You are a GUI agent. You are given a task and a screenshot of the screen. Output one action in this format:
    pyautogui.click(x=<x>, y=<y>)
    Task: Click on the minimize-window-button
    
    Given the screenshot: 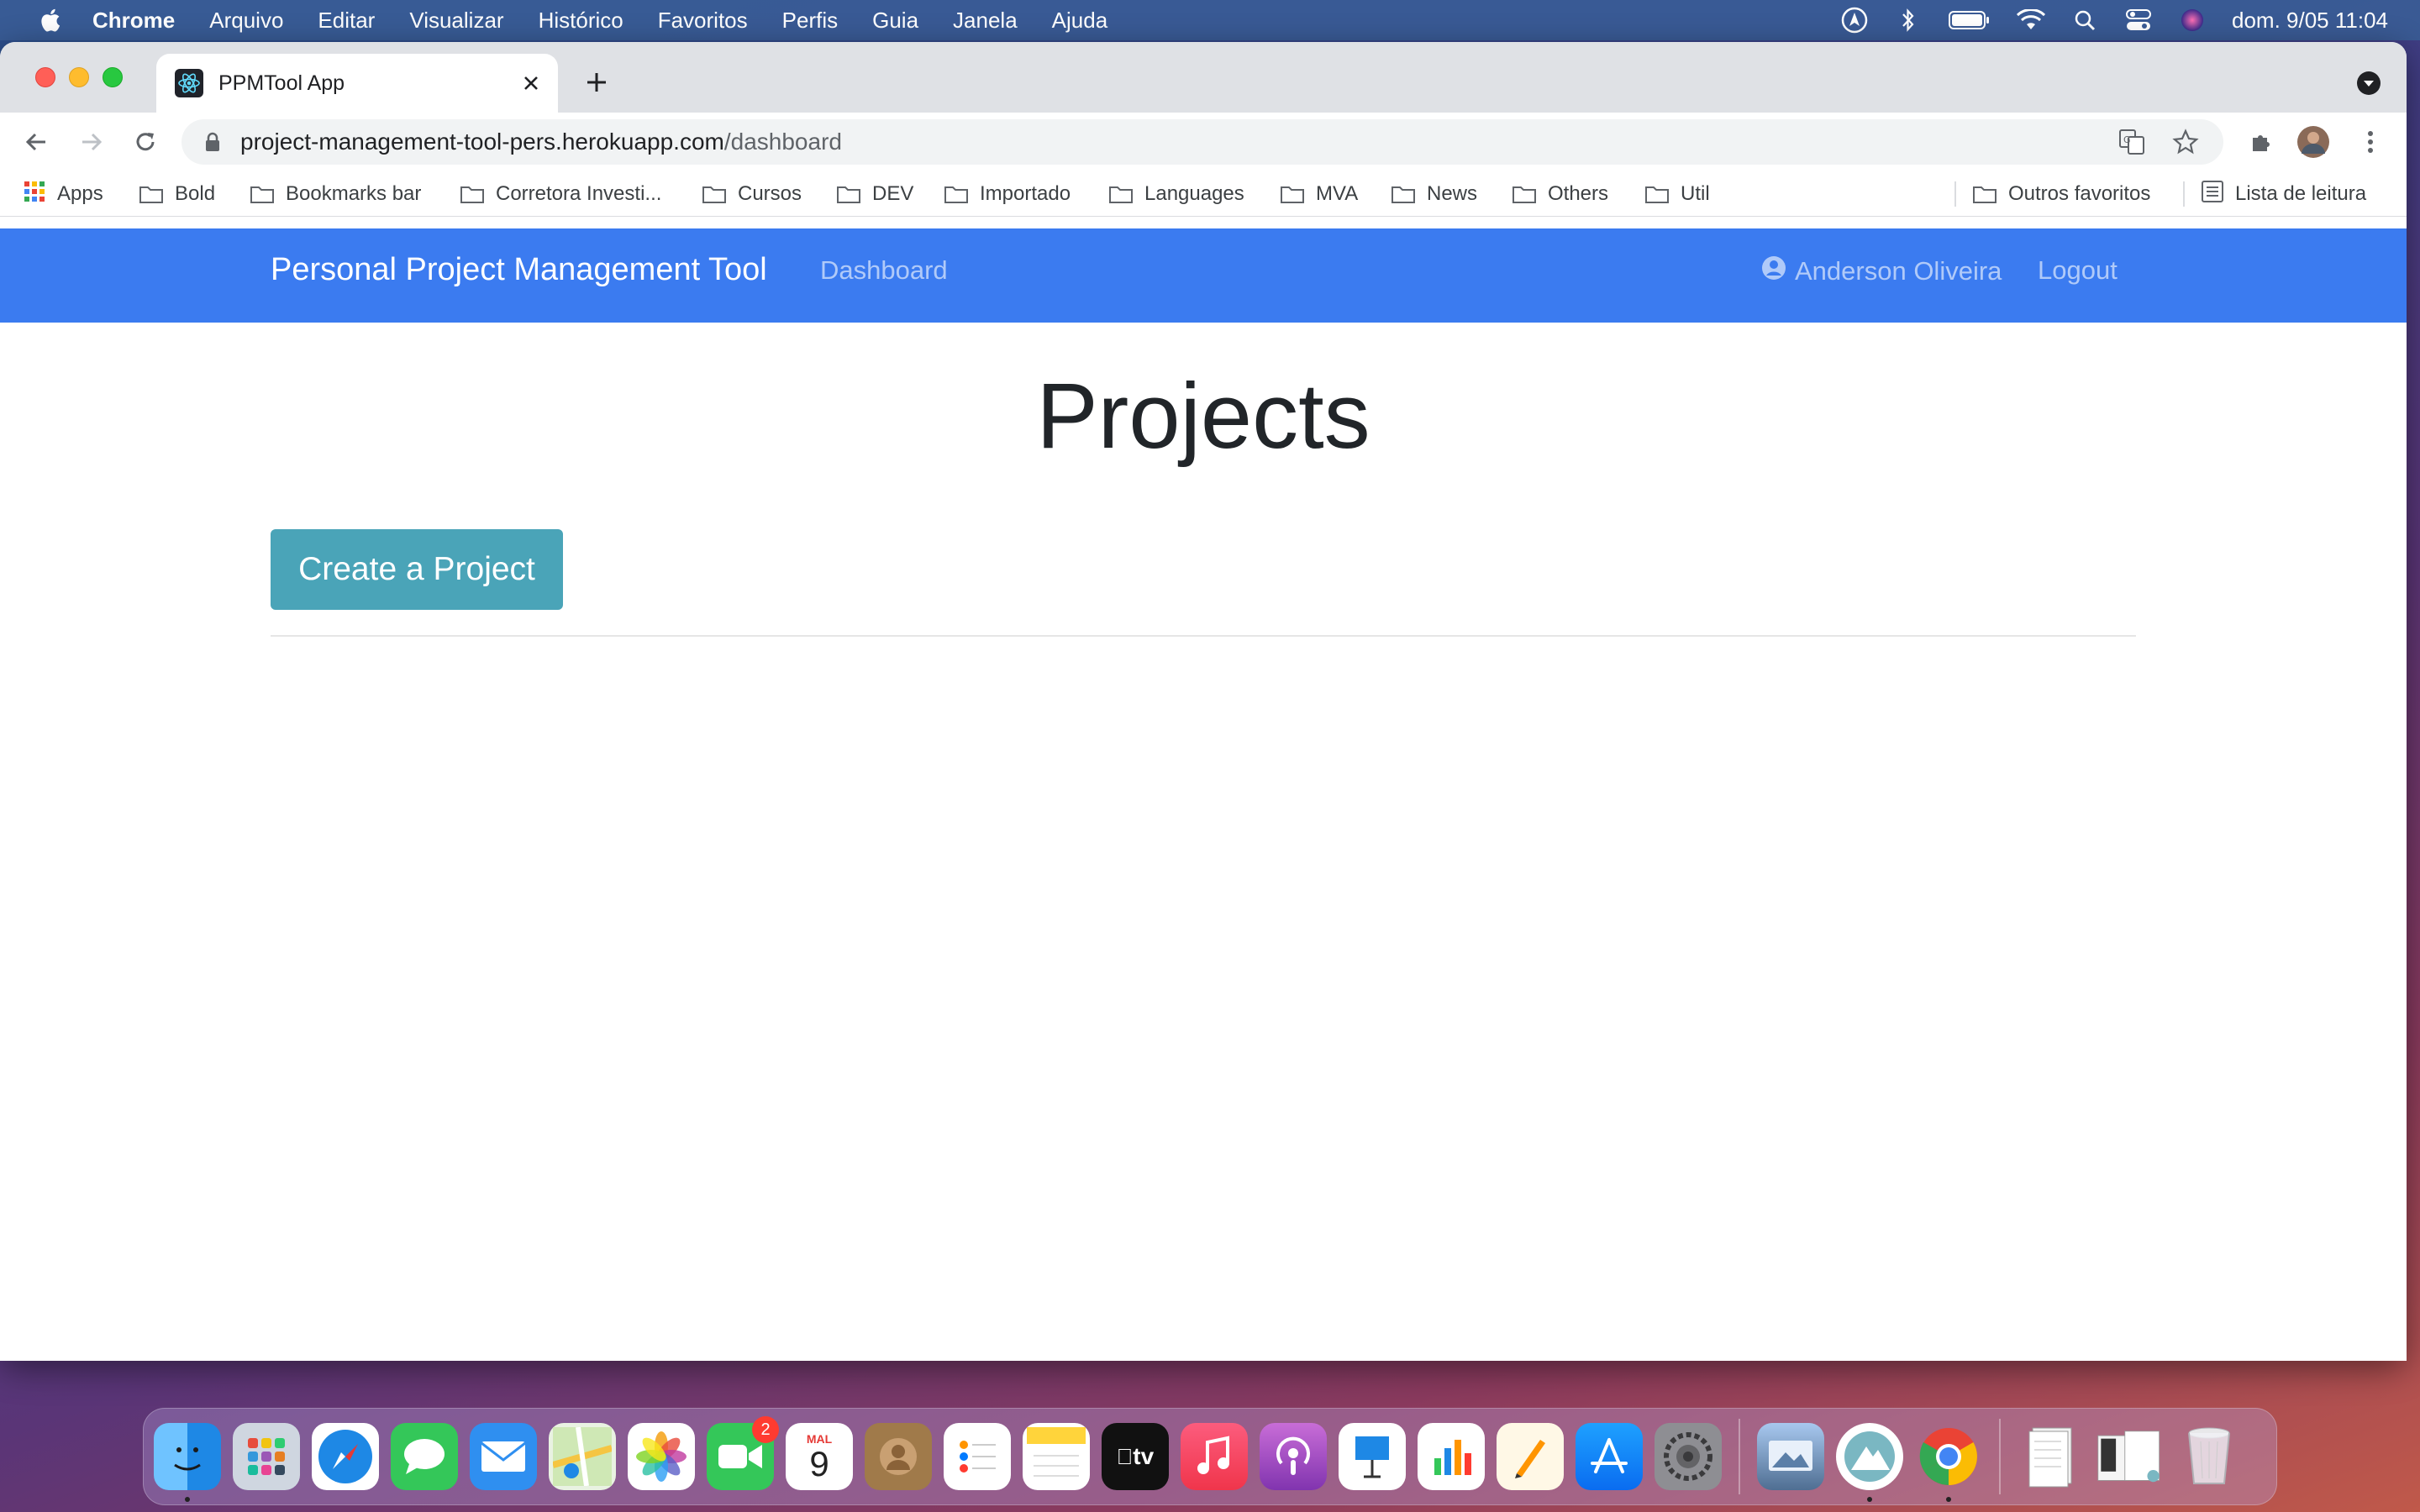 What is the action you would take?
    pyautogui.click(x=79, y=77)
    